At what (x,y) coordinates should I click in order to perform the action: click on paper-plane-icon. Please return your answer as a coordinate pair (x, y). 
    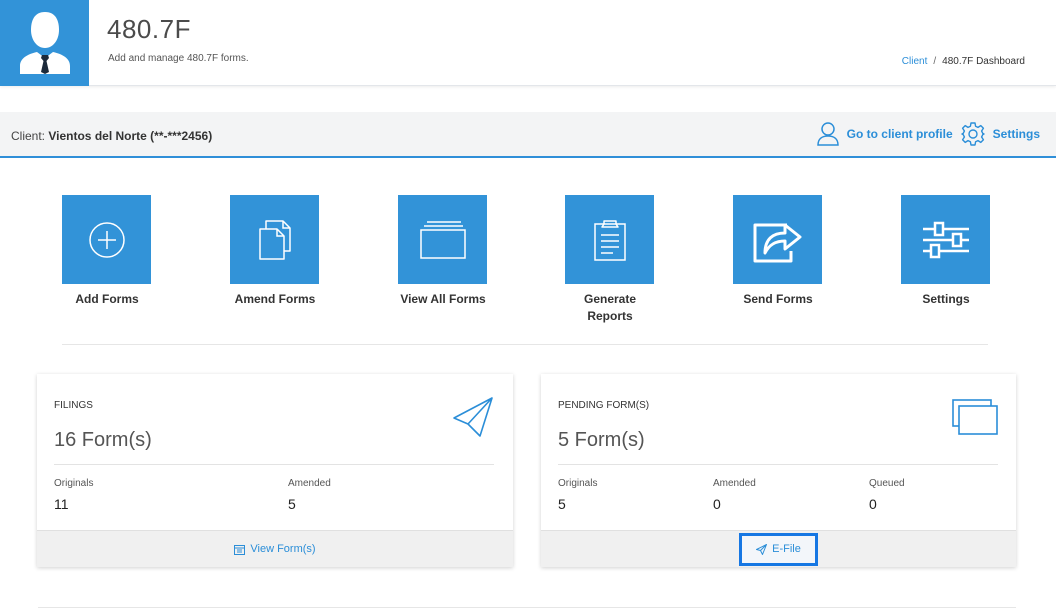
    Looking at the image, I should click on (473, 417).